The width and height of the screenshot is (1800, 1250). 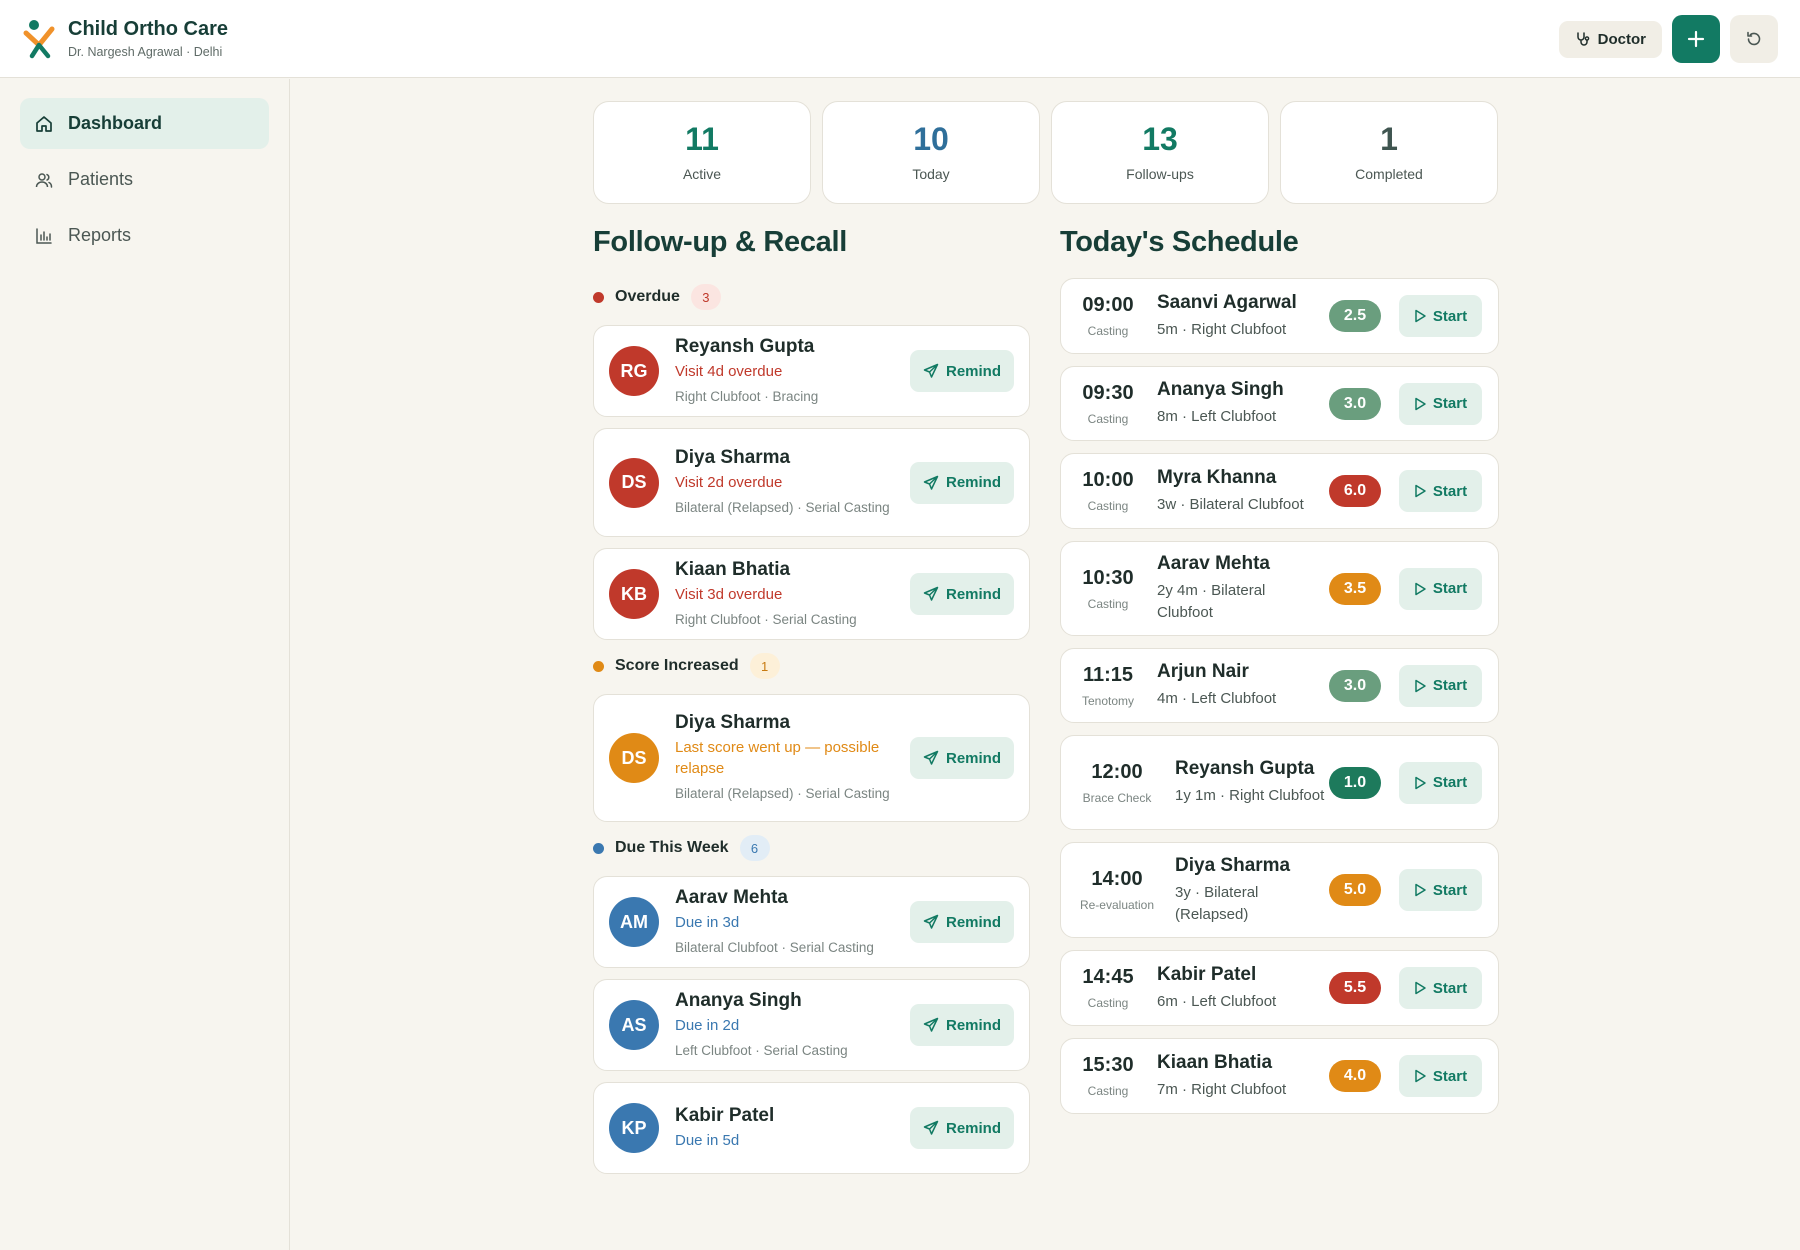 What do you see at coordinates (1220, 389) in the screenshot?
I see `patient-name: Ananya Singh` at bounding box center [1220, 389].